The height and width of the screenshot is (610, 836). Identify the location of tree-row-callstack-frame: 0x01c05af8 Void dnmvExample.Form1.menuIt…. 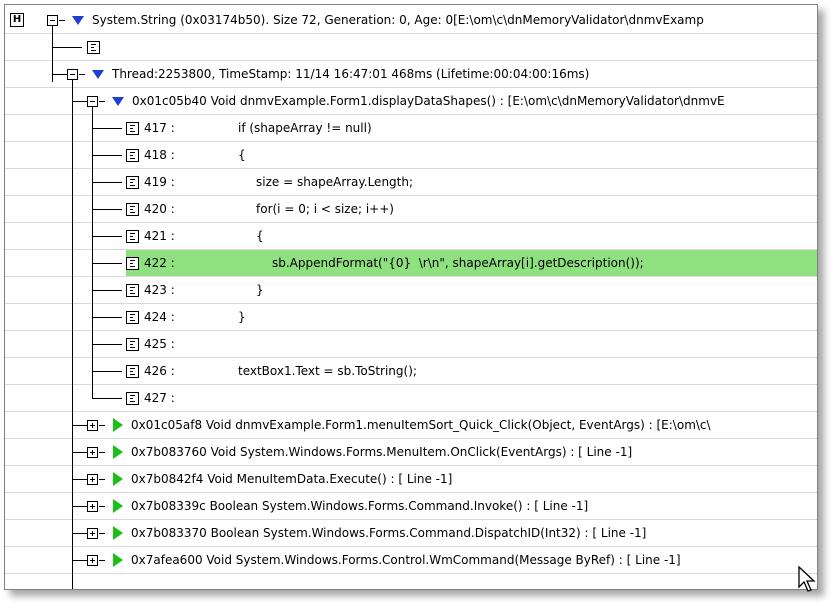
(411, 425).